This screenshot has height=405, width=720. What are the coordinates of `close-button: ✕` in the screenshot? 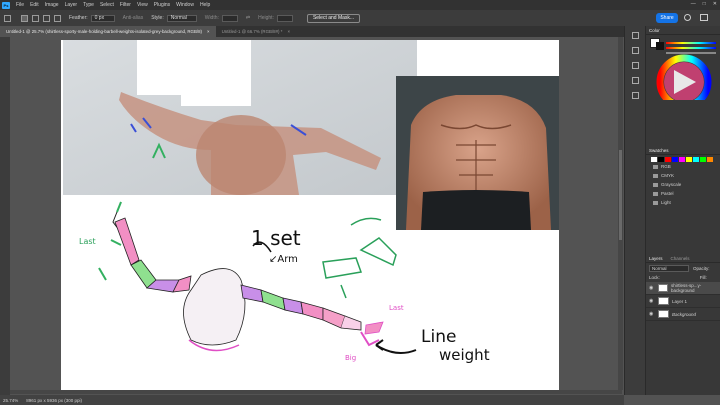 It's located at (715, 4).